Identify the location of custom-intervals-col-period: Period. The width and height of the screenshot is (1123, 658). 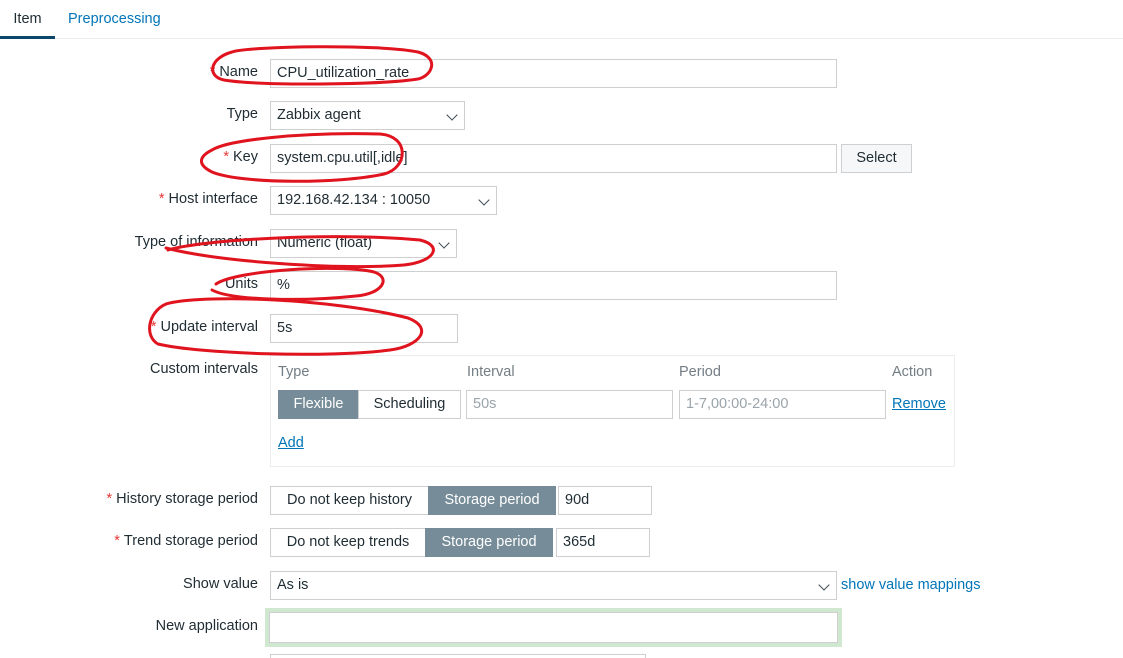
(700, 372).